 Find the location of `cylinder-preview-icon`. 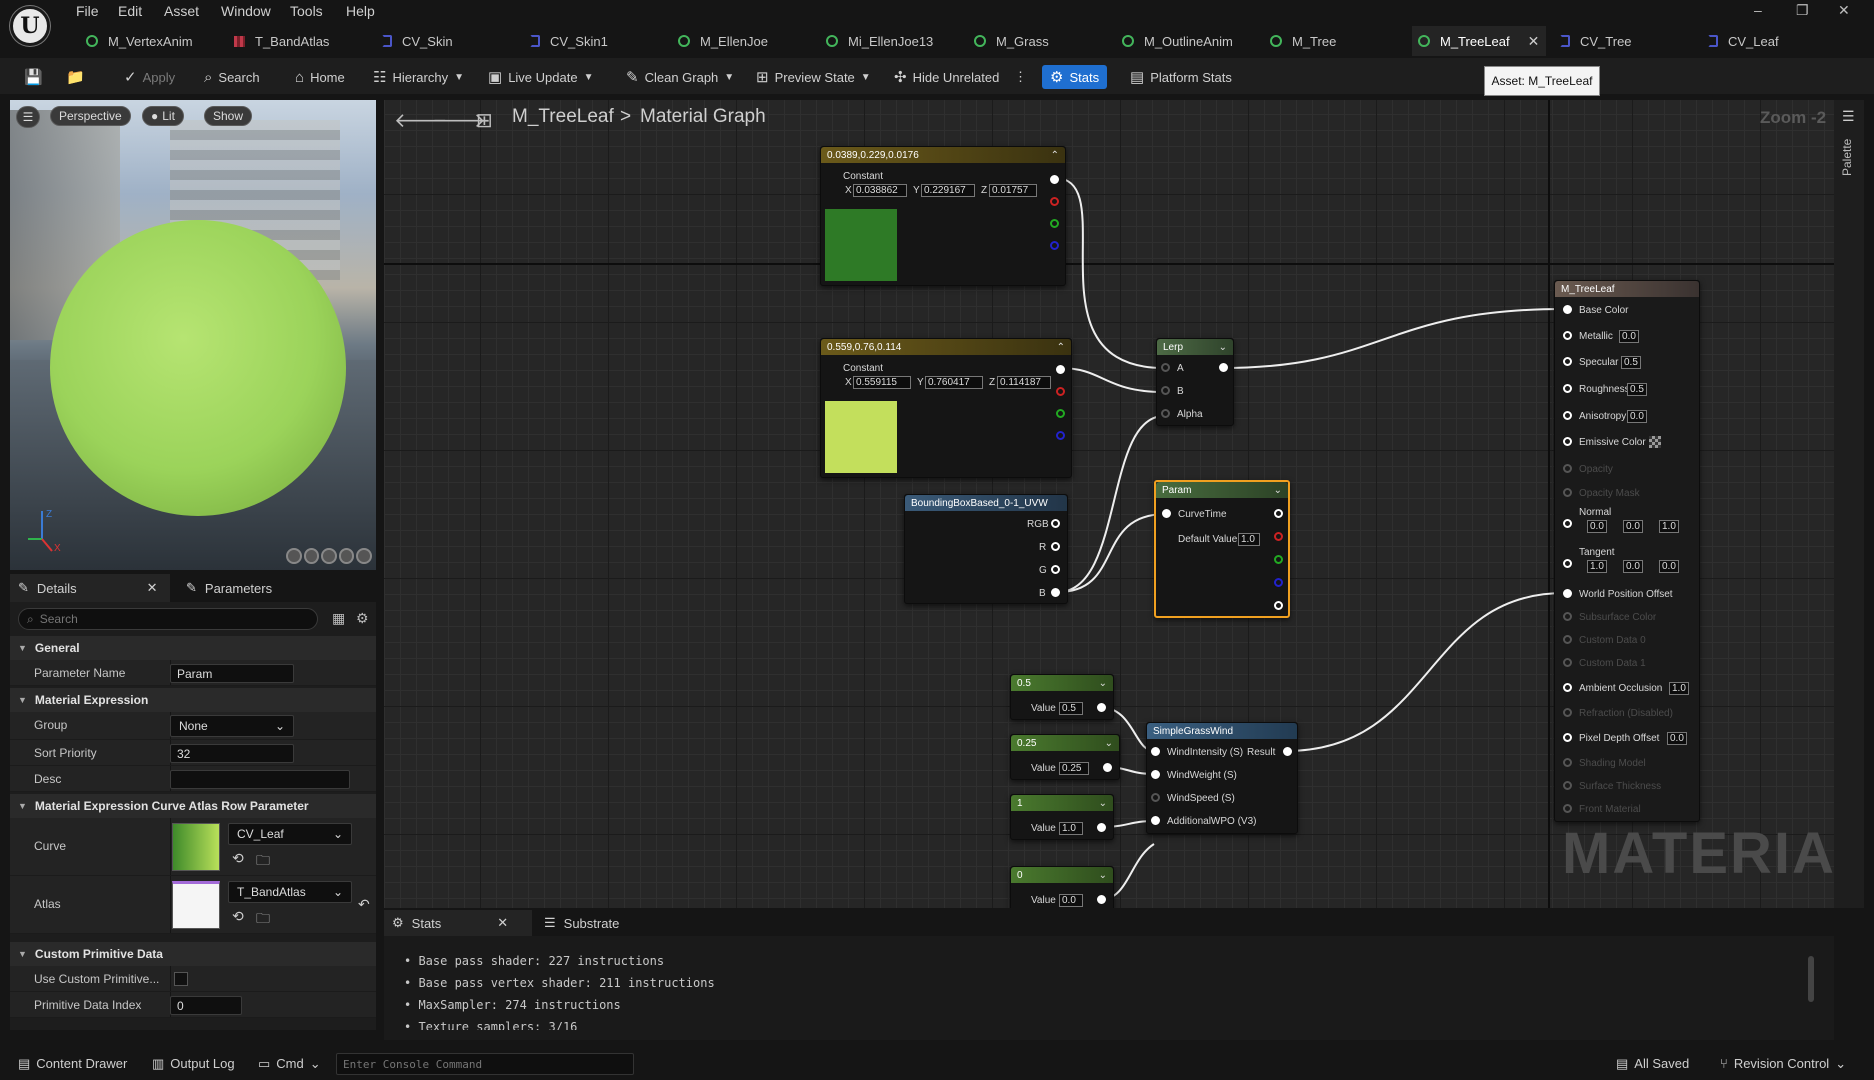

cylinder-preview-icon is located at coordinates (294, 556).